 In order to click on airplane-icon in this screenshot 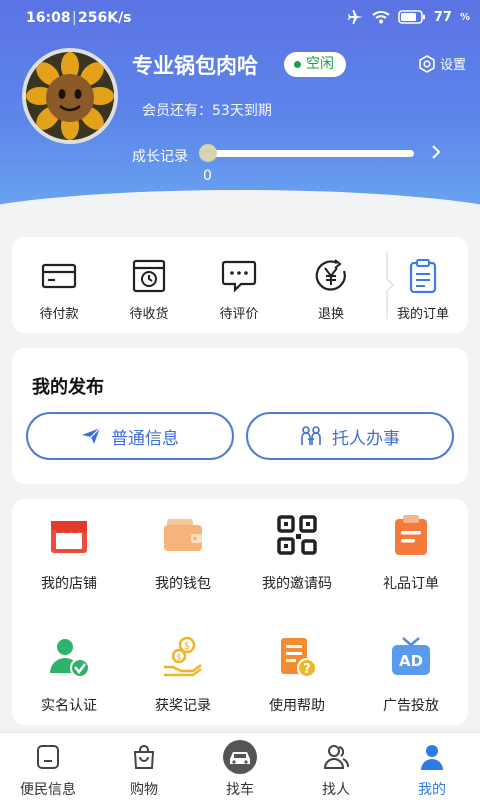, I will do `click(355, 17)`.